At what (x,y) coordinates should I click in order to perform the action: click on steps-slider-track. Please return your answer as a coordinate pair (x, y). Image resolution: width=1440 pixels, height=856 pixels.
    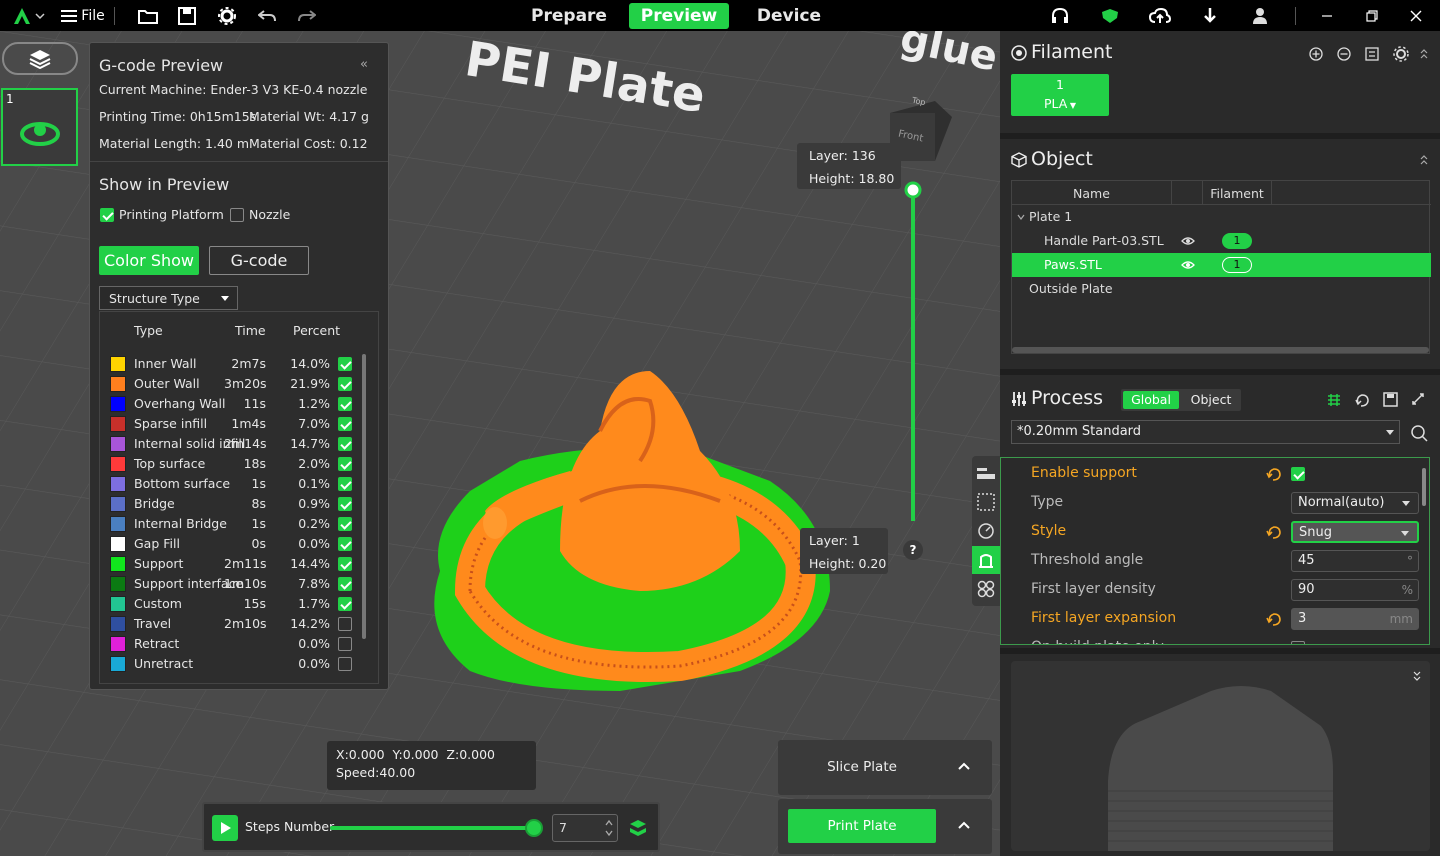
    Looking at the image, I should click on (436, 828).